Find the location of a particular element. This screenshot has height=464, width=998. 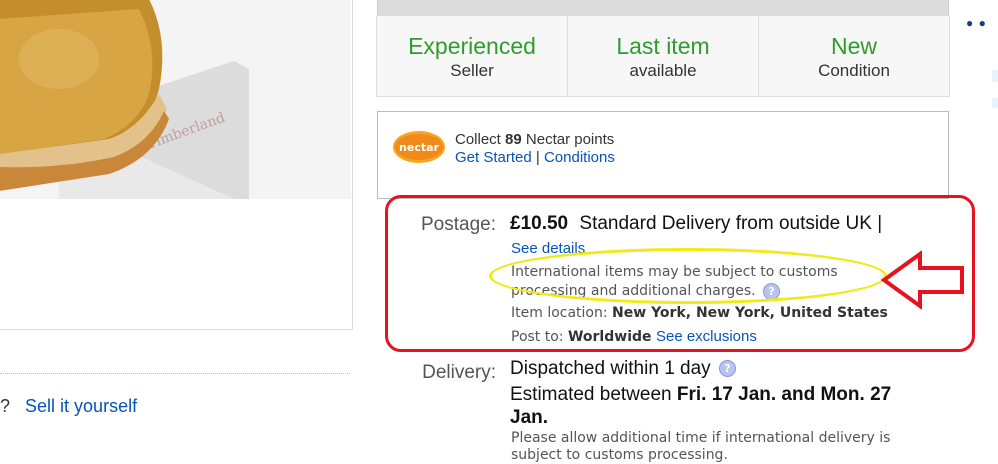

highlight-title: Experienced is located at coordinates (472, 46).